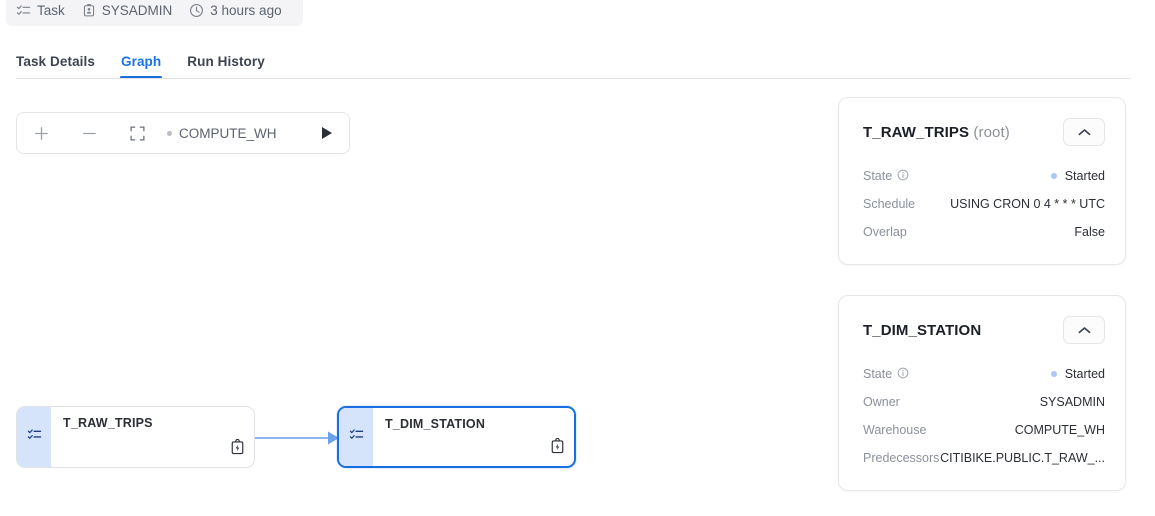  Describe the element at coordinates (51, 10) in the screenshot. I see `meta-label-task: Task` at that location.